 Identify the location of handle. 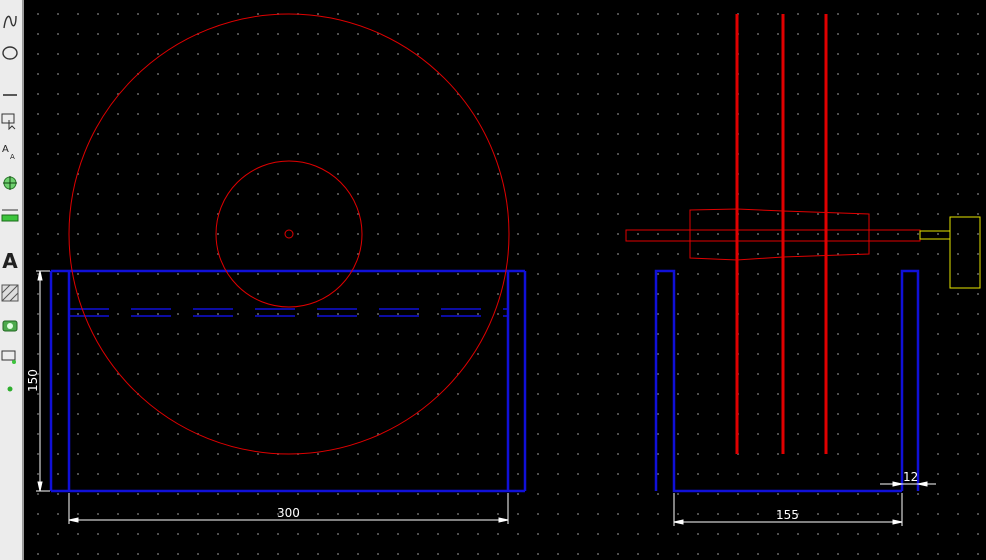
(950, 252).